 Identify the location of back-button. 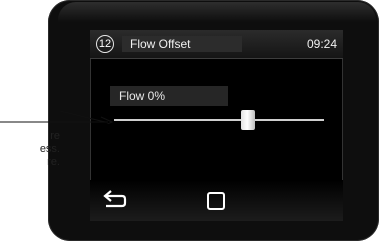
(115, 201).